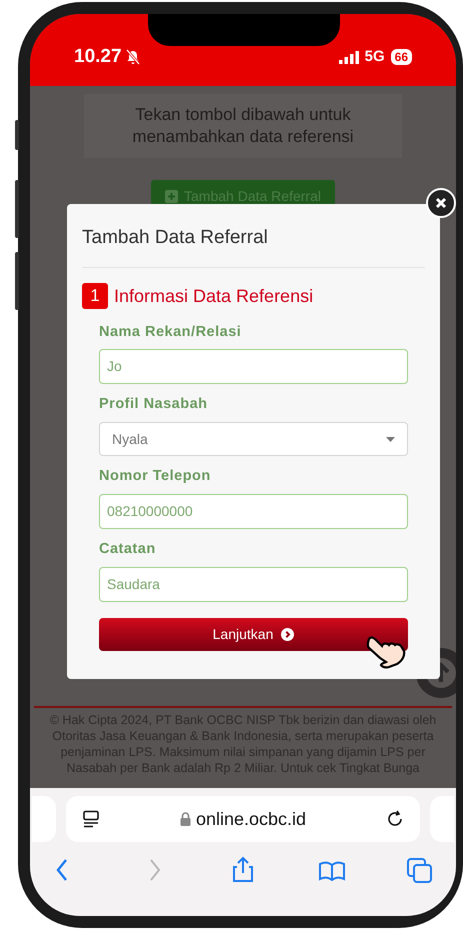  I want to click on battery-level: 66, so click(401, 57).